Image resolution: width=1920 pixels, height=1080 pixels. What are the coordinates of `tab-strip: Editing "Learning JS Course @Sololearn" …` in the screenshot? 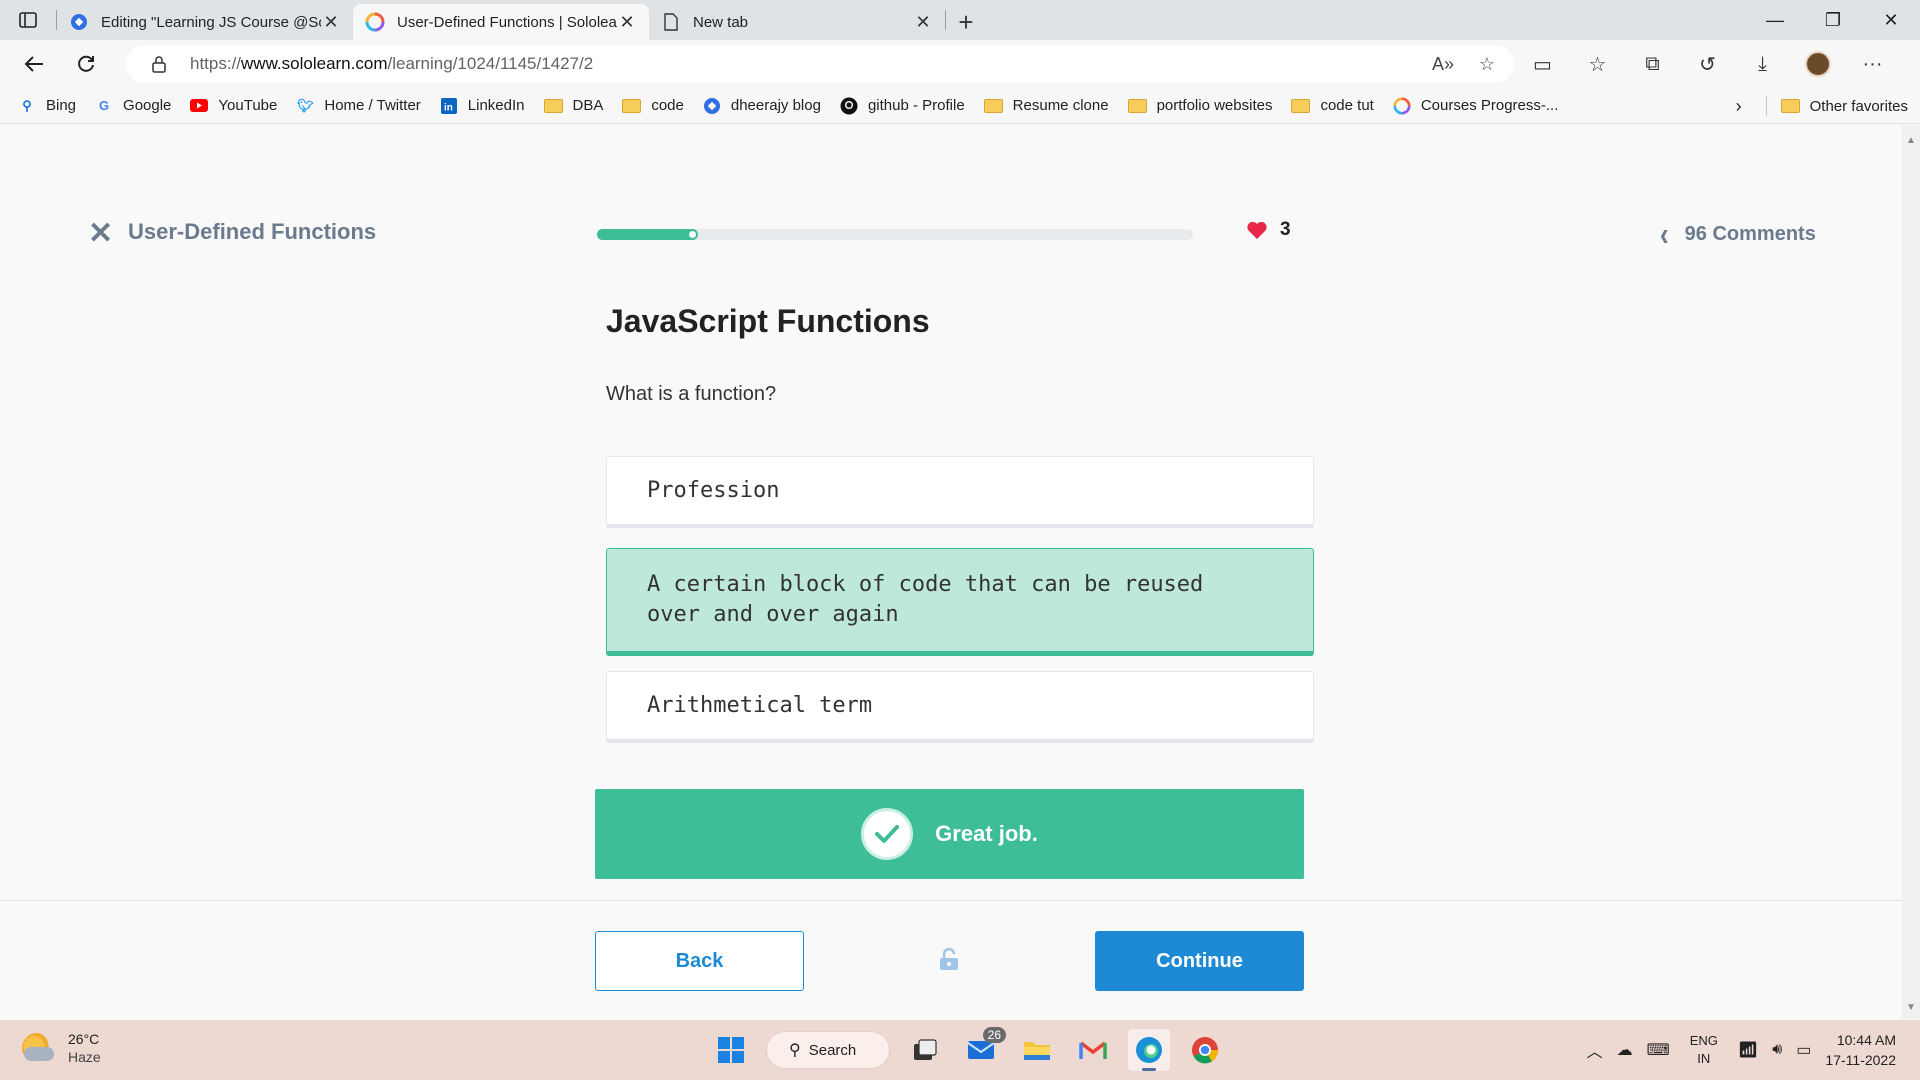 It's located at (960, 20).